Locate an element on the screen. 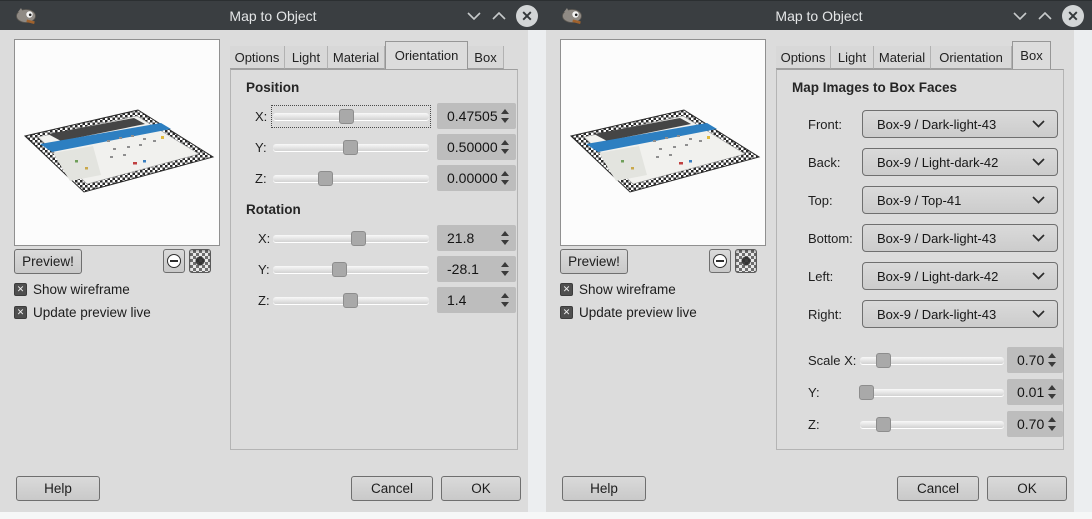 This screenshot has width=1092, height=519. scale-z-spinbox: 0.70 is located at coordinates (1035, 424).